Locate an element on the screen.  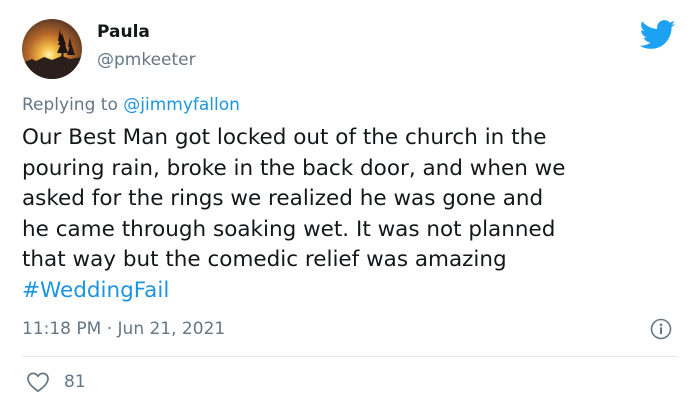
display-name: Paula is located at coordinates (123, 32).